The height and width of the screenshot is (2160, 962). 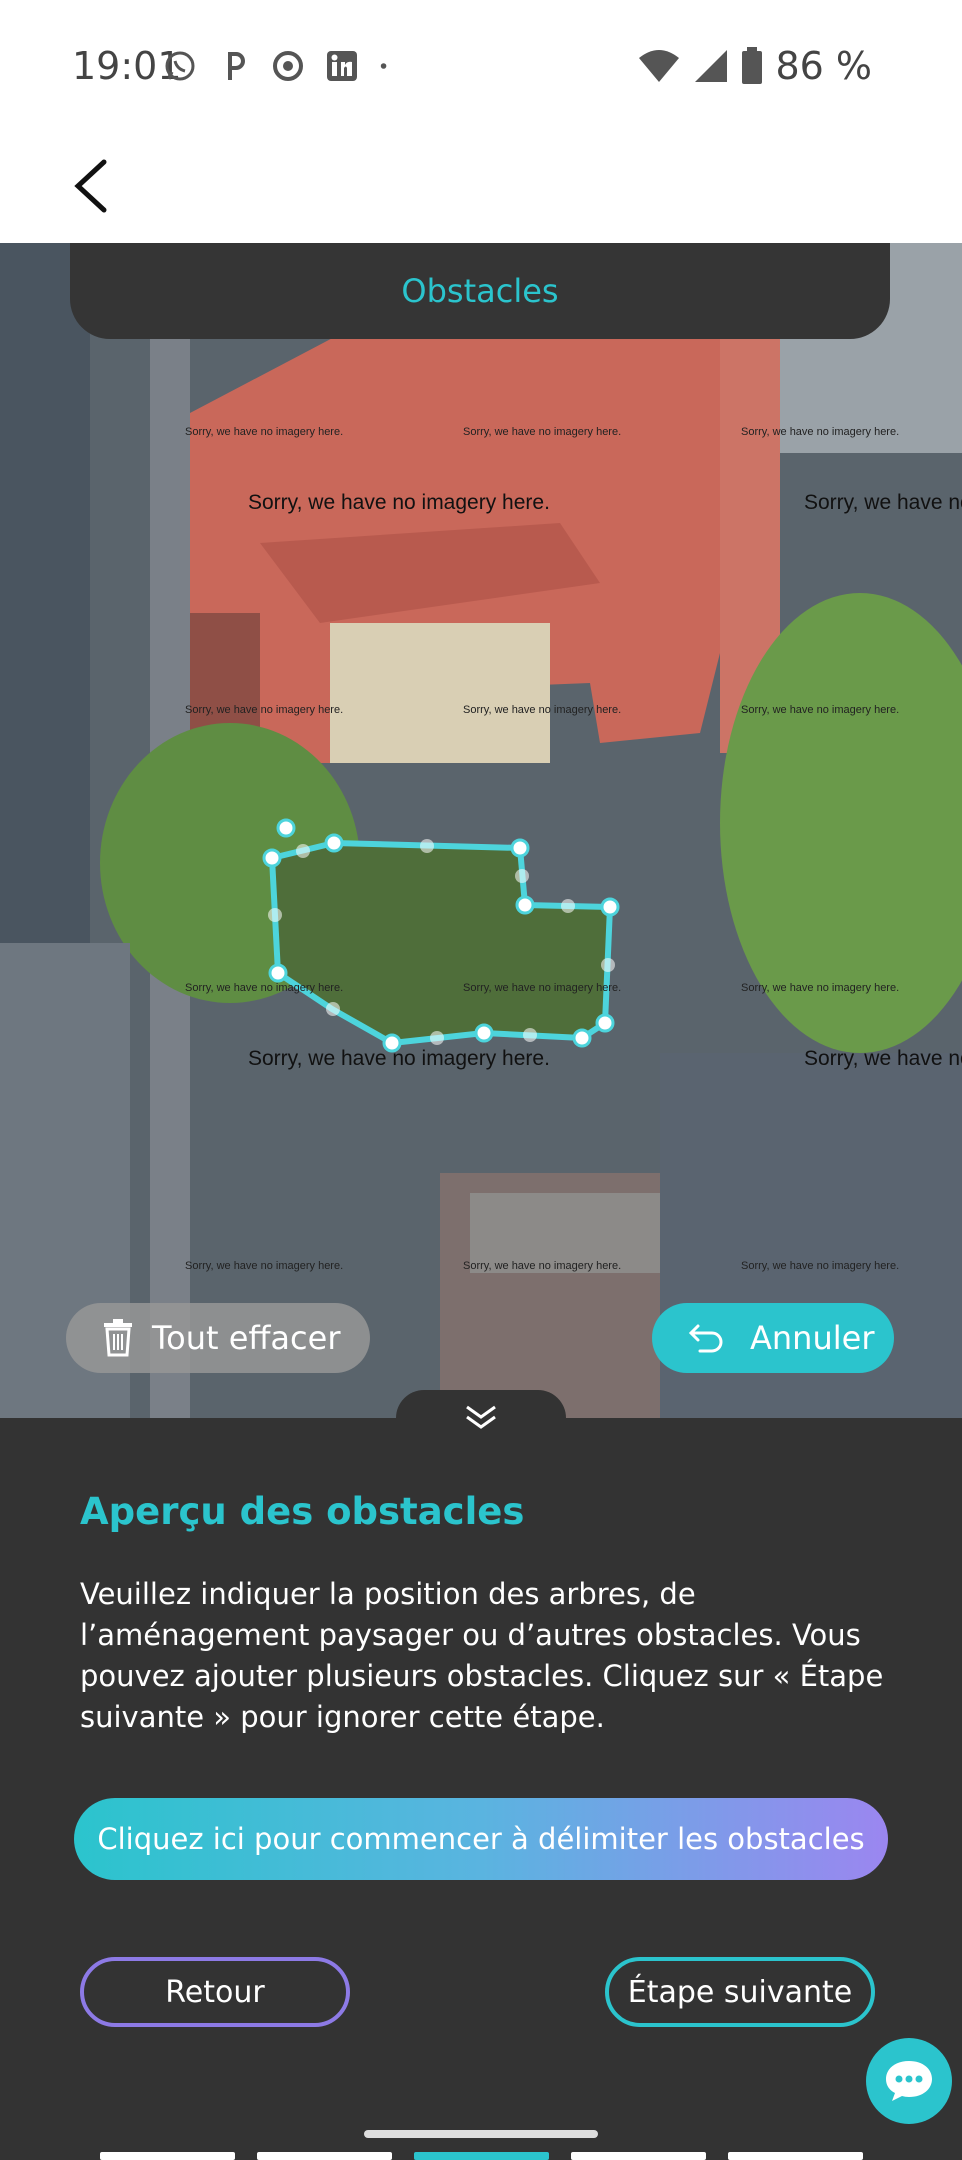 I want to click on undo-label: Annuler, so click(x=812, y=1338).